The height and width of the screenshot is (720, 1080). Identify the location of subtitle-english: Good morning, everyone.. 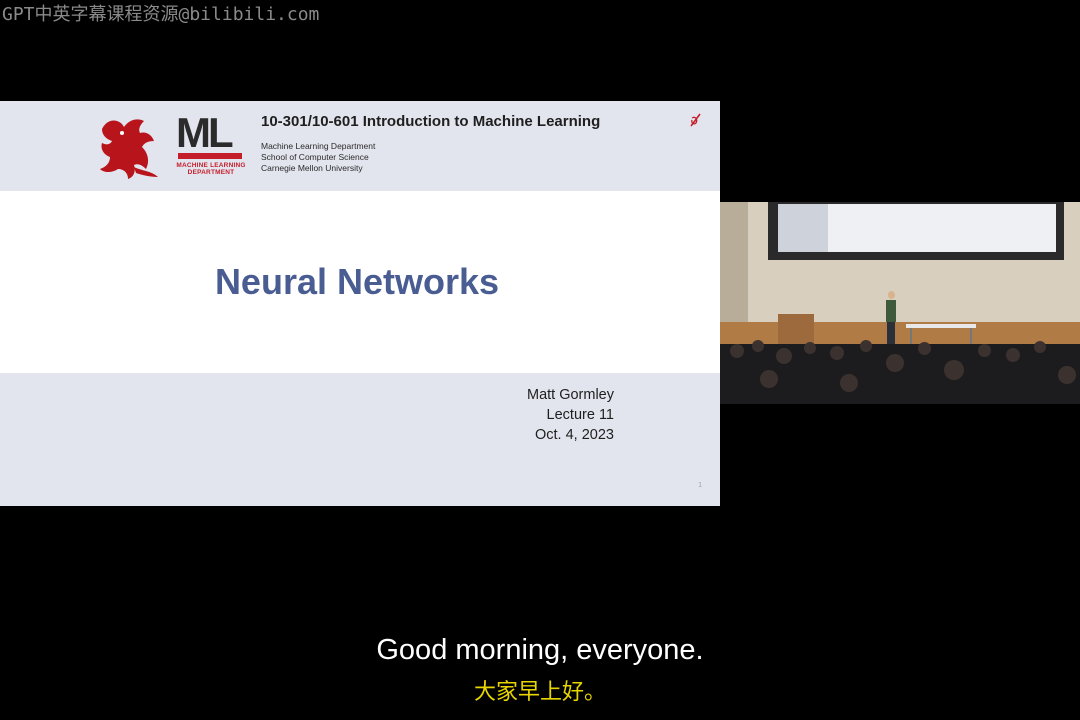
(540, 650).